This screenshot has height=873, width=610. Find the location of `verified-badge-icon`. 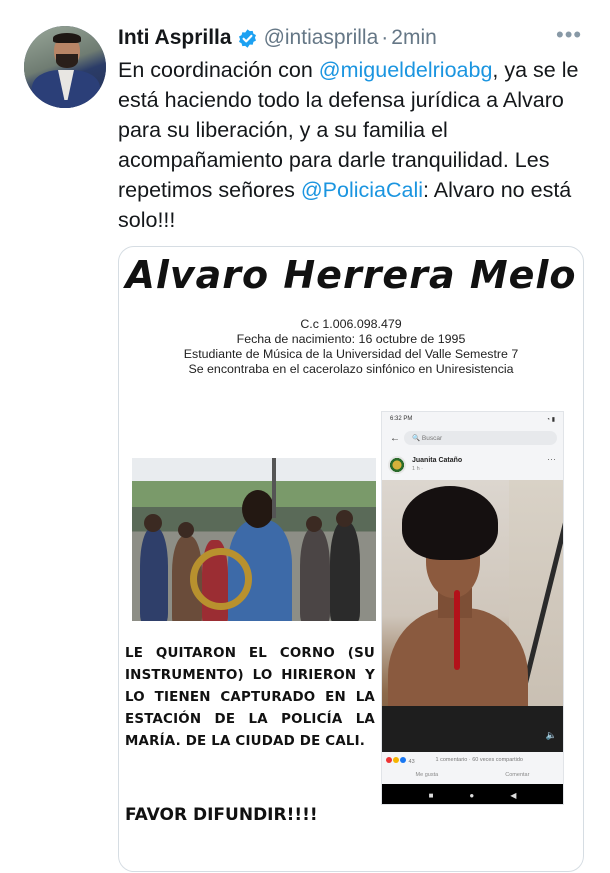

verified-badge-icon is located at coordinates (247, 38).